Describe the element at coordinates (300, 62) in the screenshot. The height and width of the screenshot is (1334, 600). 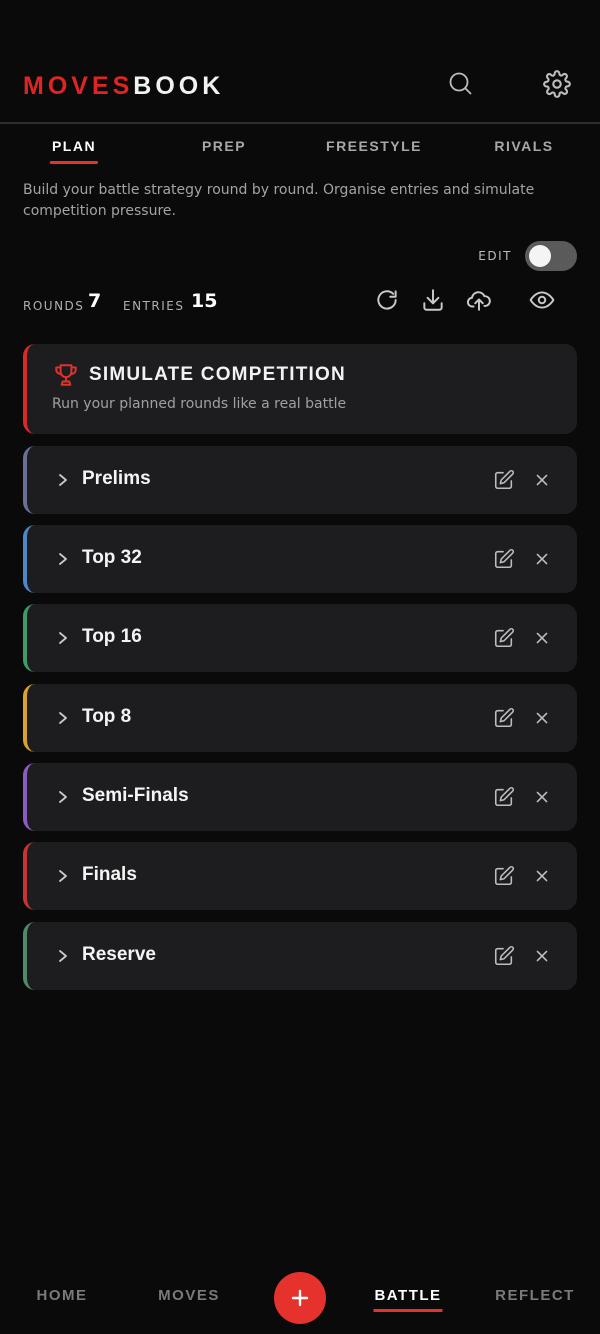
I see `app-header: MOVESBOOK` at that location.